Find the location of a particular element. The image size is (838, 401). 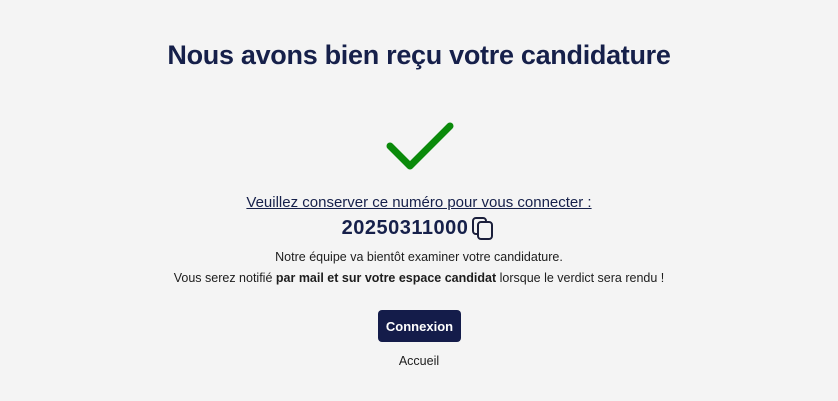

home-link-container: Accueil is located at coordinates (419, 361).